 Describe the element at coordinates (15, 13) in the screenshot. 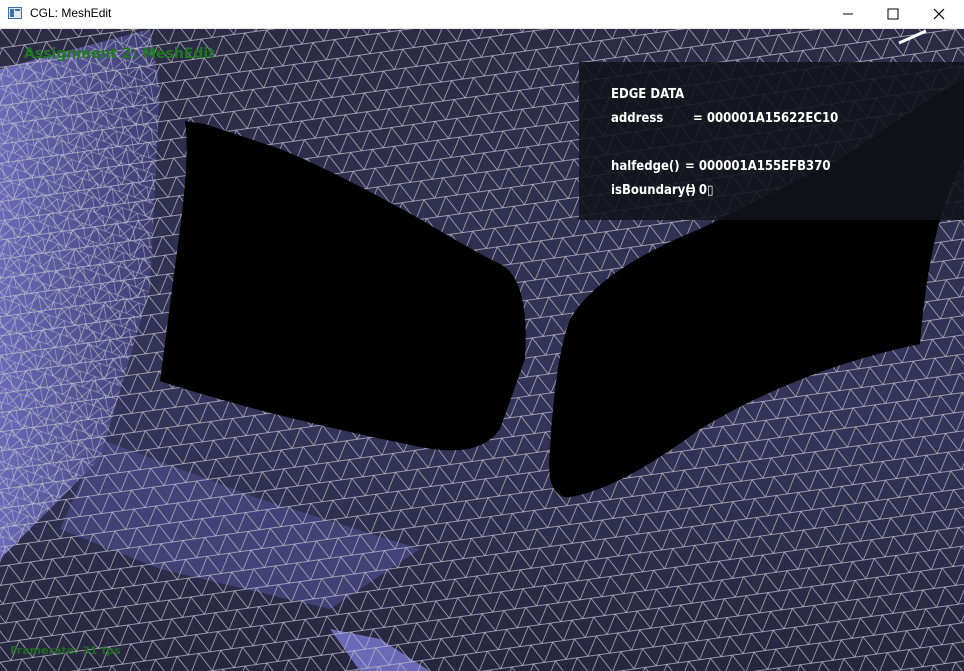

I see `app-window-icon` at that location.